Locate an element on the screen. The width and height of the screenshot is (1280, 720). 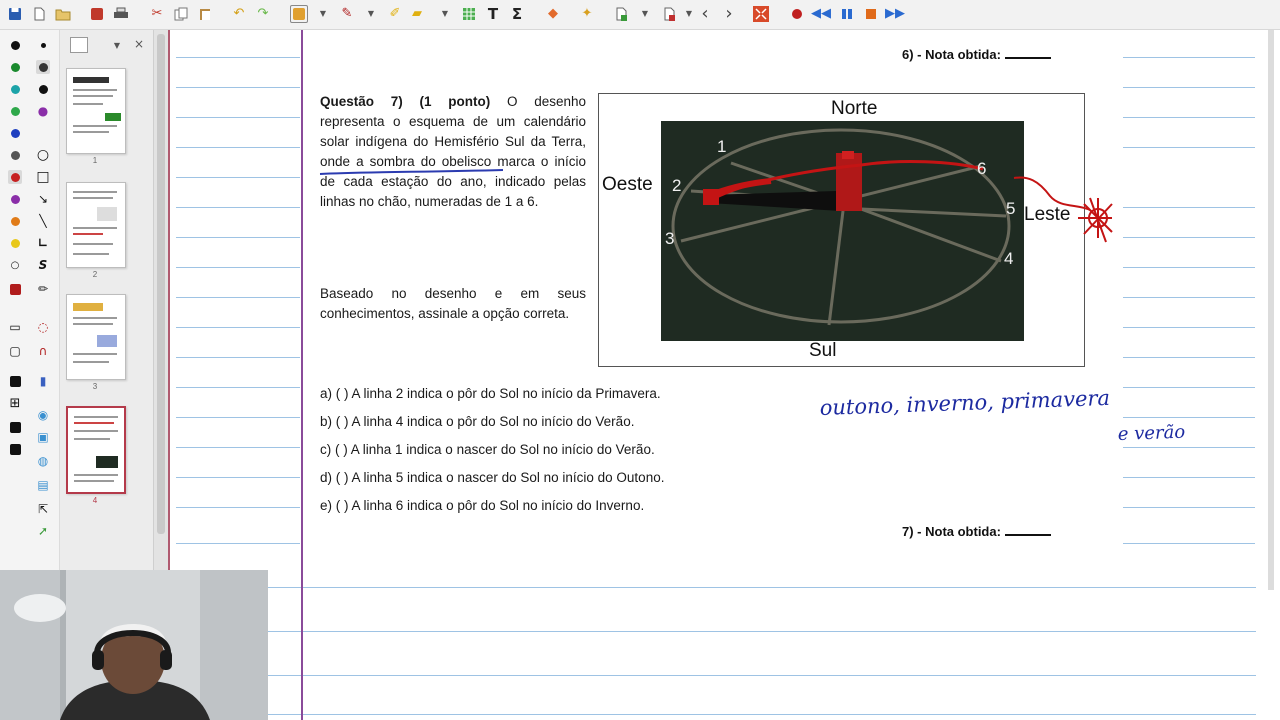
color-purple-icon is located at coordinates (15, 199).